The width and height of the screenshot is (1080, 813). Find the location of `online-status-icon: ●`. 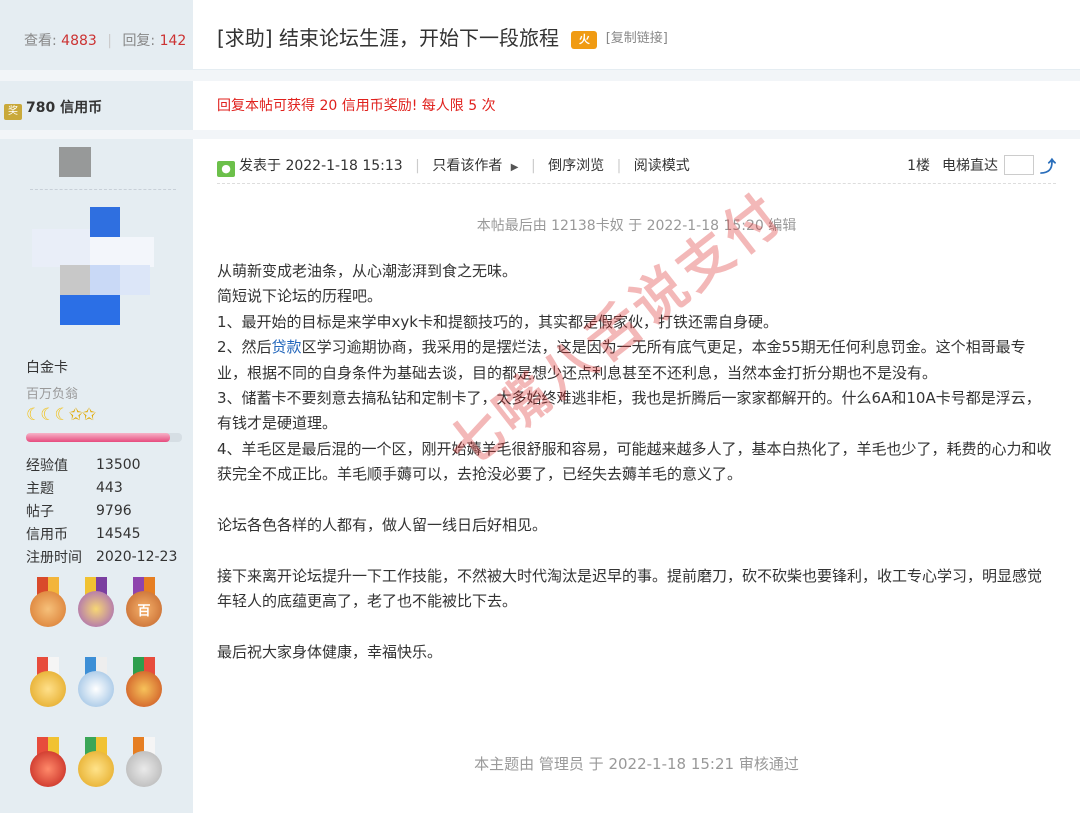

online-status-icon: ● is located at coordinates (226, 169).